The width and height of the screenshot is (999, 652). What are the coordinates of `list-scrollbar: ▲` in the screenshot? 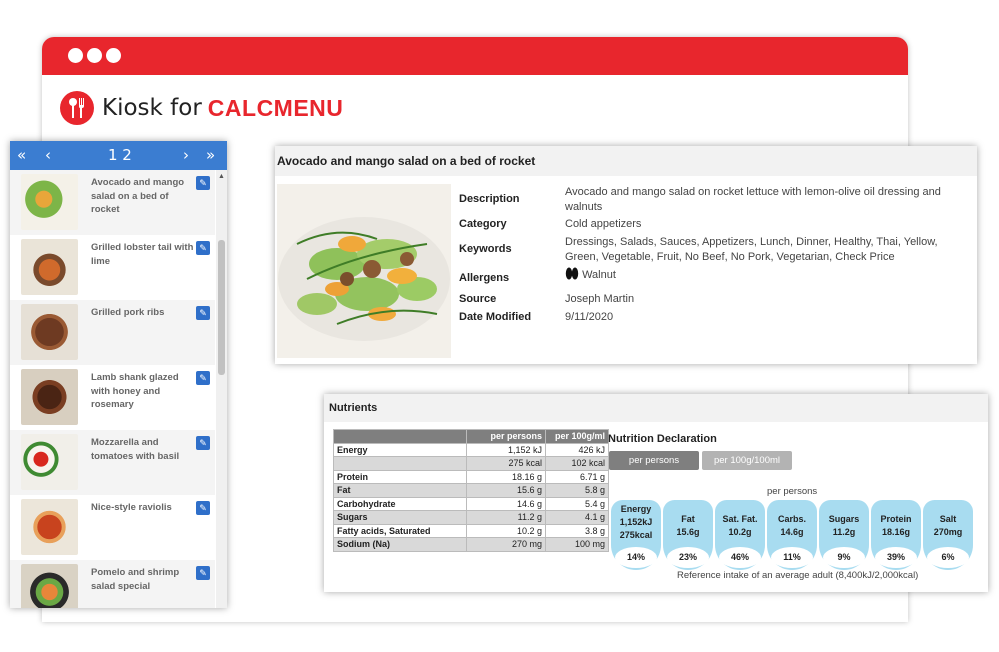 It's located at (221, 389).